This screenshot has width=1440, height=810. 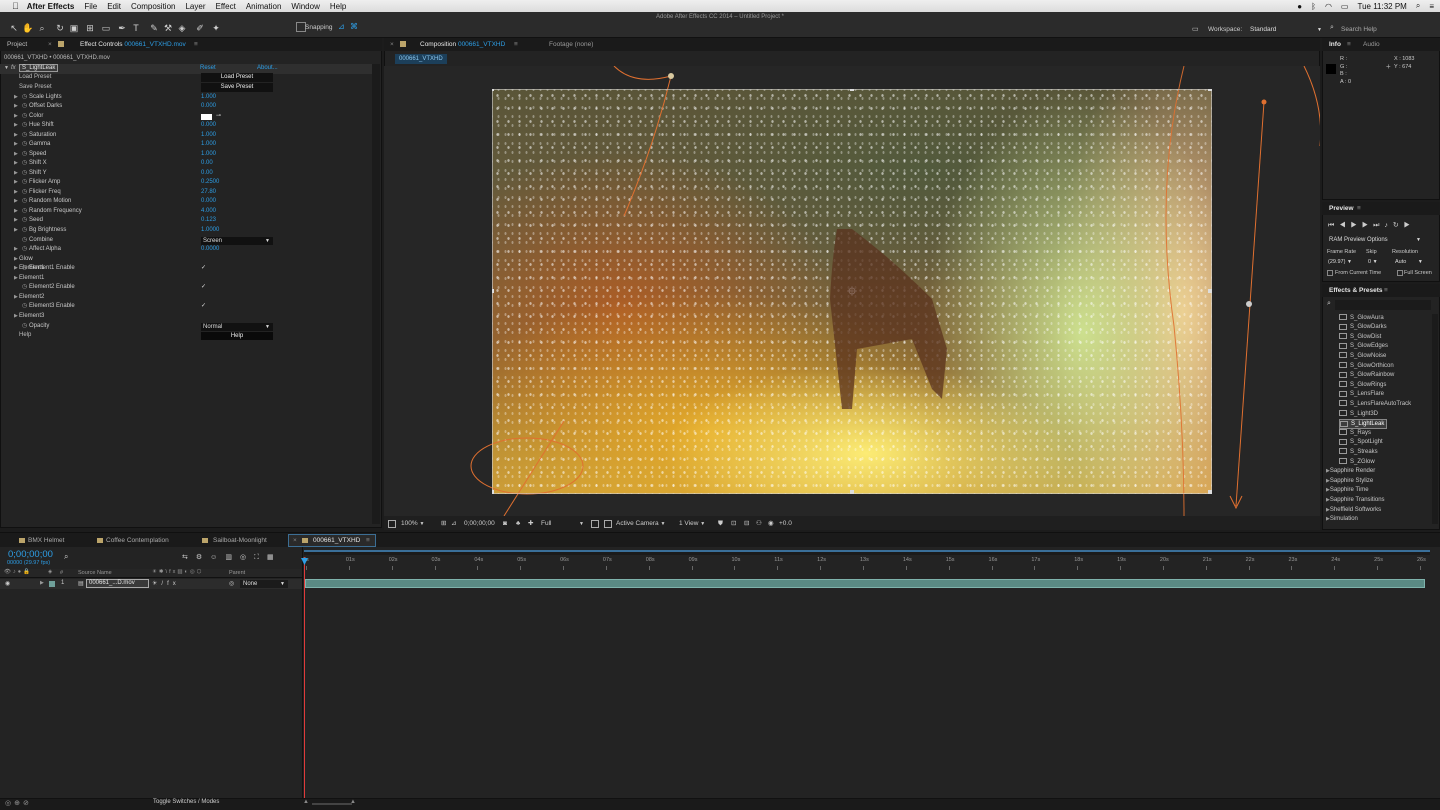 I want to click on frame-rate-select: (29.97) ▼, so click(x=1340, y=262).